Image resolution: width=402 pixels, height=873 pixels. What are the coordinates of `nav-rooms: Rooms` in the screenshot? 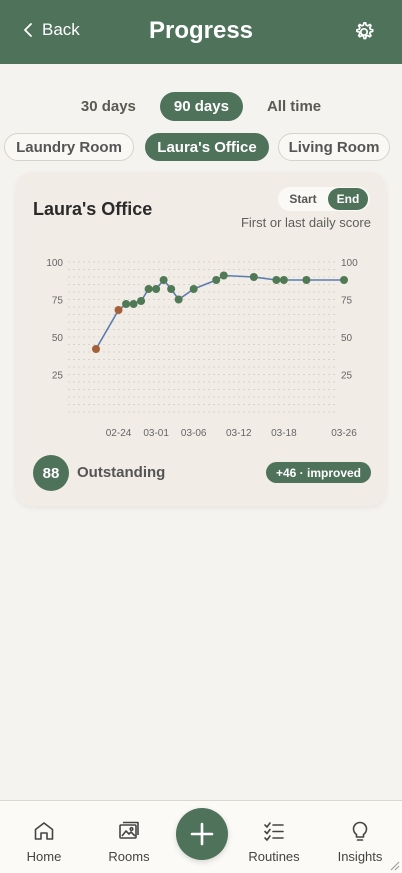 It's located at (129, 841).